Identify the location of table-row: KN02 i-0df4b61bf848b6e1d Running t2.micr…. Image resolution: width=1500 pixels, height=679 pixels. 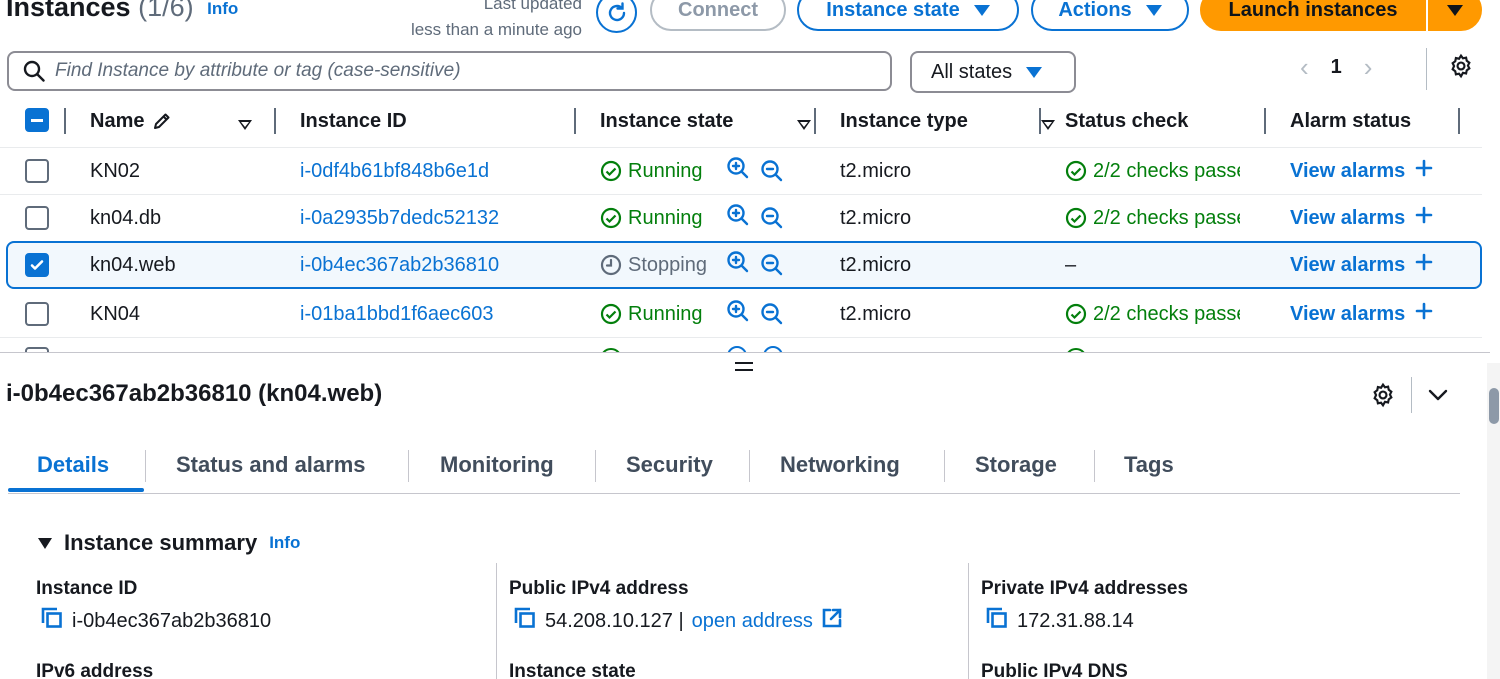
(741, 171).